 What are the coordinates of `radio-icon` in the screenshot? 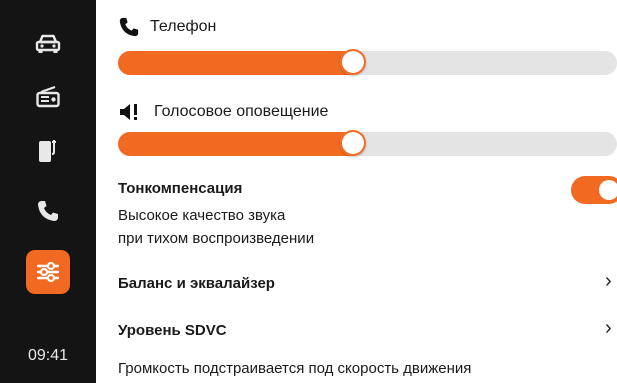 It's located at (48, 97).